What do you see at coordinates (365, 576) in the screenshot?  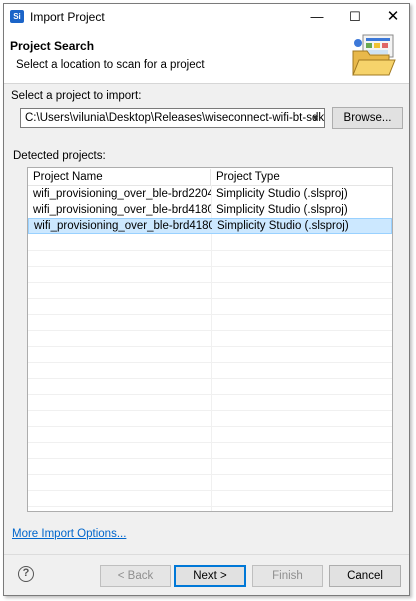 I see `cancel-button: Cancel` at bounding box center [365, 576].